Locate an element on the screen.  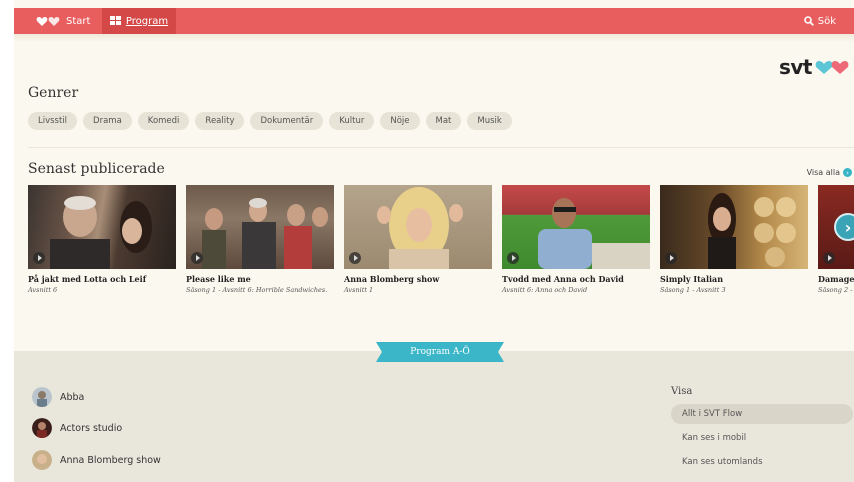
program-list-item: Abba is located at coordinates (58, 397).